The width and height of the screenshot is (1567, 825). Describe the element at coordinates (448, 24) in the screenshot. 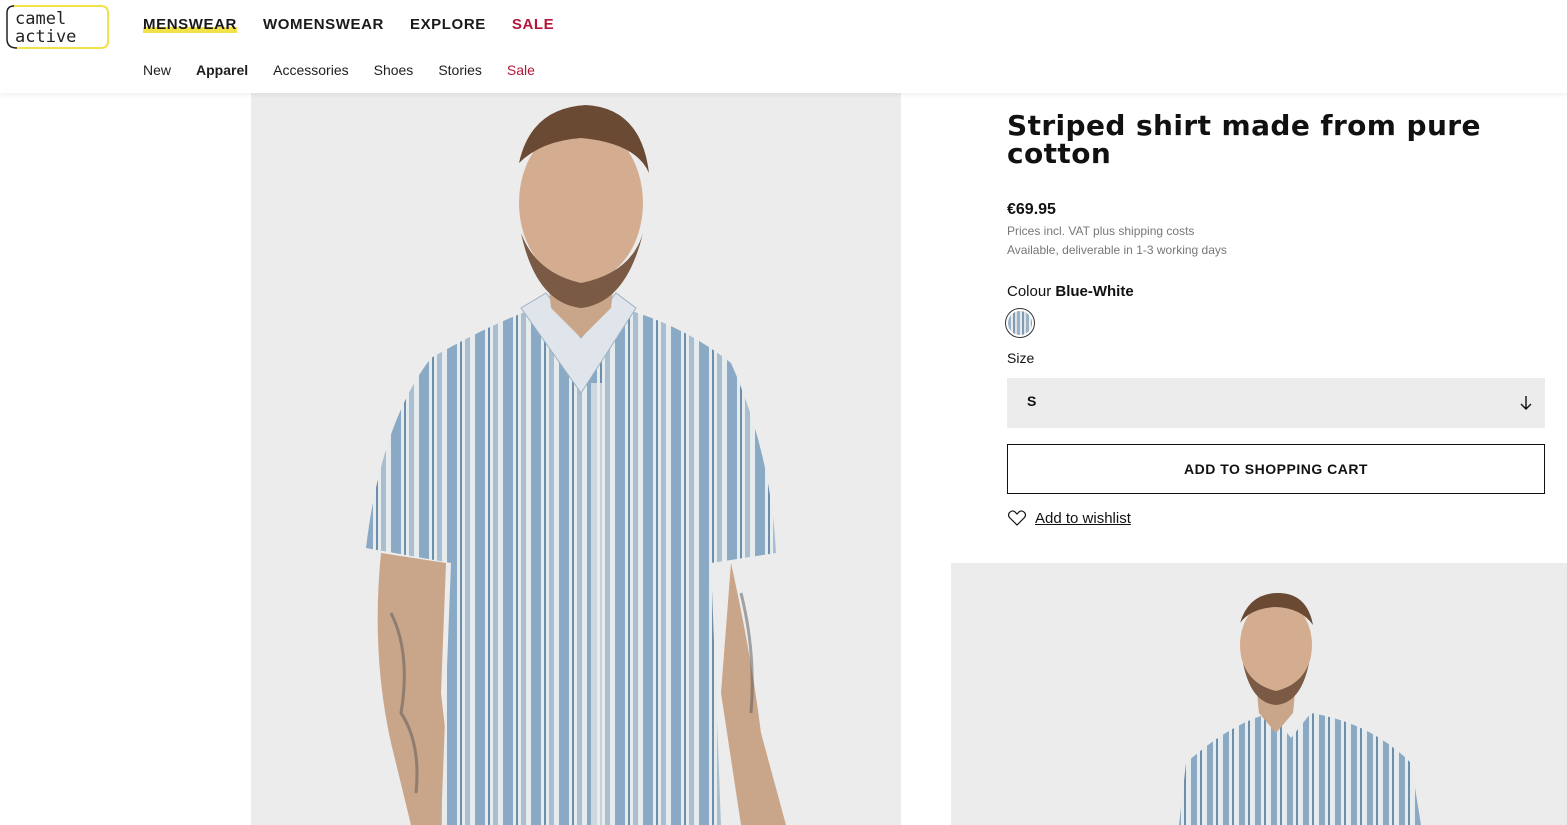

I see `nav-explore: EXPLORE` at that location.